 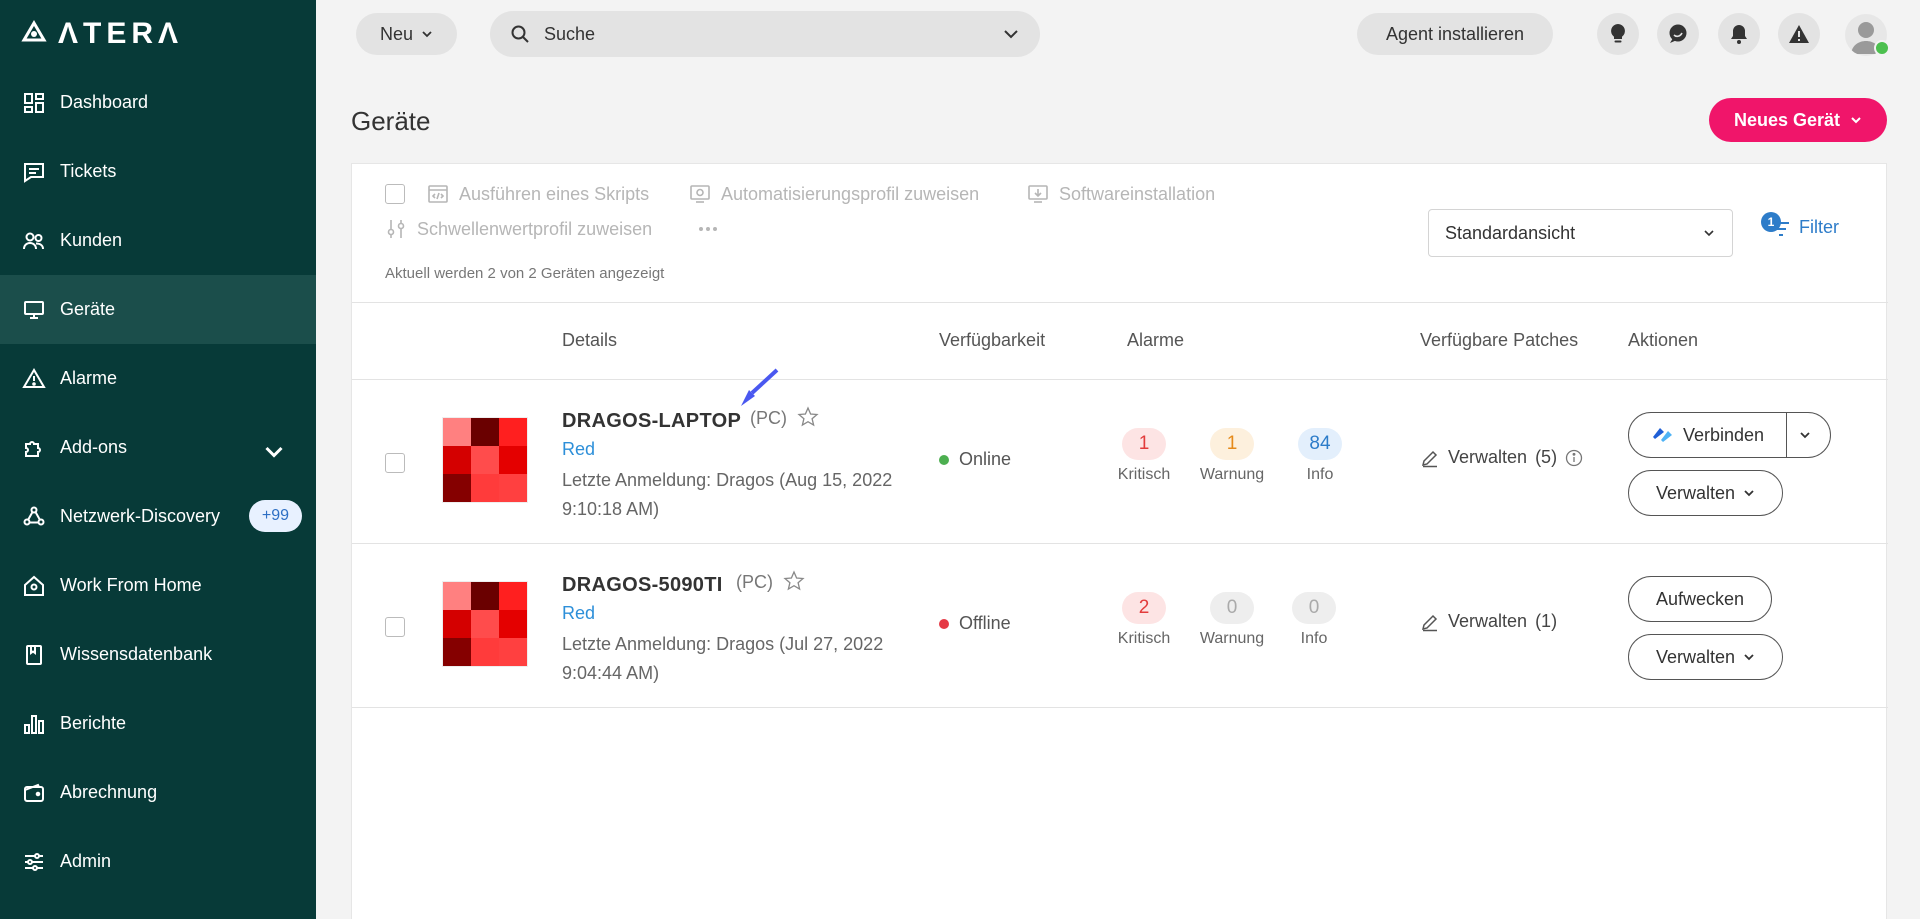 I want to click on run-script-action: Ausführen eines Skripts, so click(x=538, y=194).